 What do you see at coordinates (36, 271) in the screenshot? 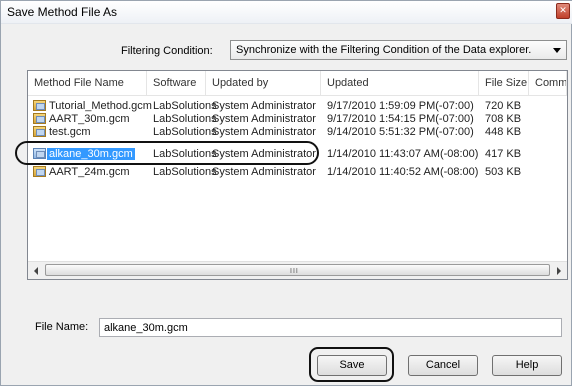
I see `scroll-left-icon` at bounding box center [36, 271].